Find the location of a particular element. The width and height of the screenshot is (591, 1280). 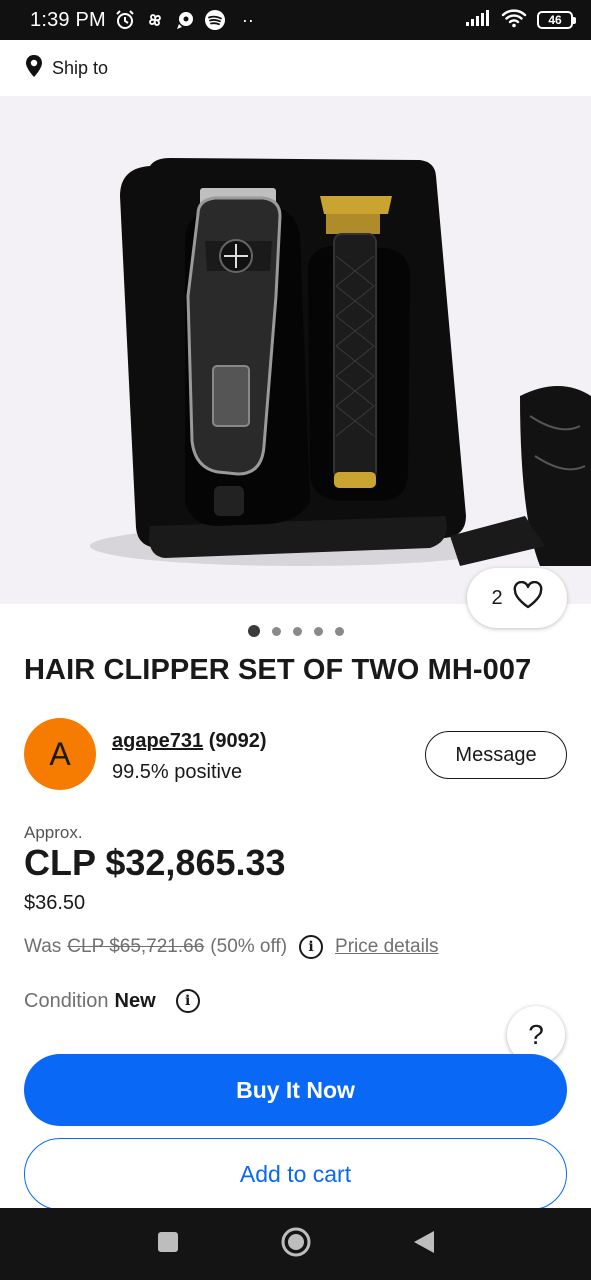

seller-feedback-score: (9092) is located at coordinates (237, 741).